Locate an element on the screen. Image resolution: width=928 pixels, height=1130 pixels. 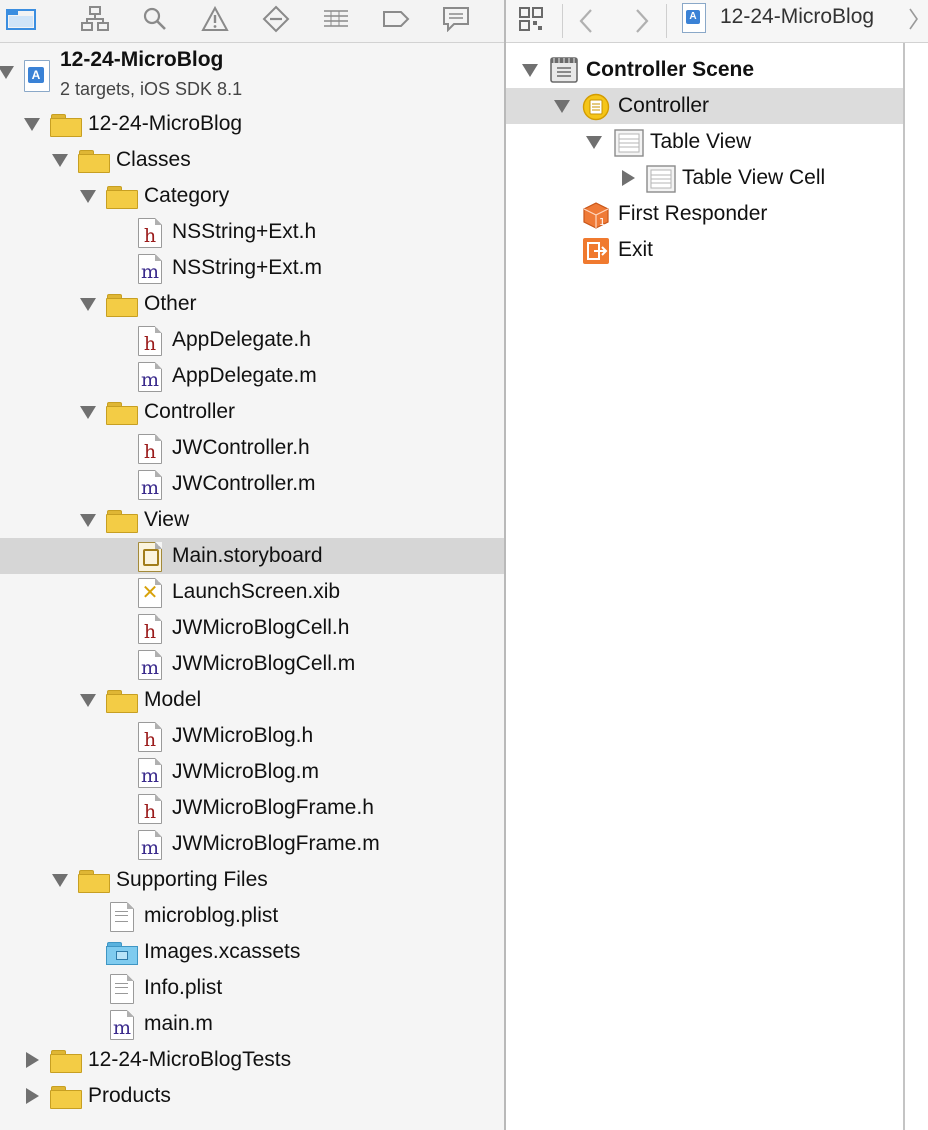
tree-row: Category is located at coordinates (252, 196).